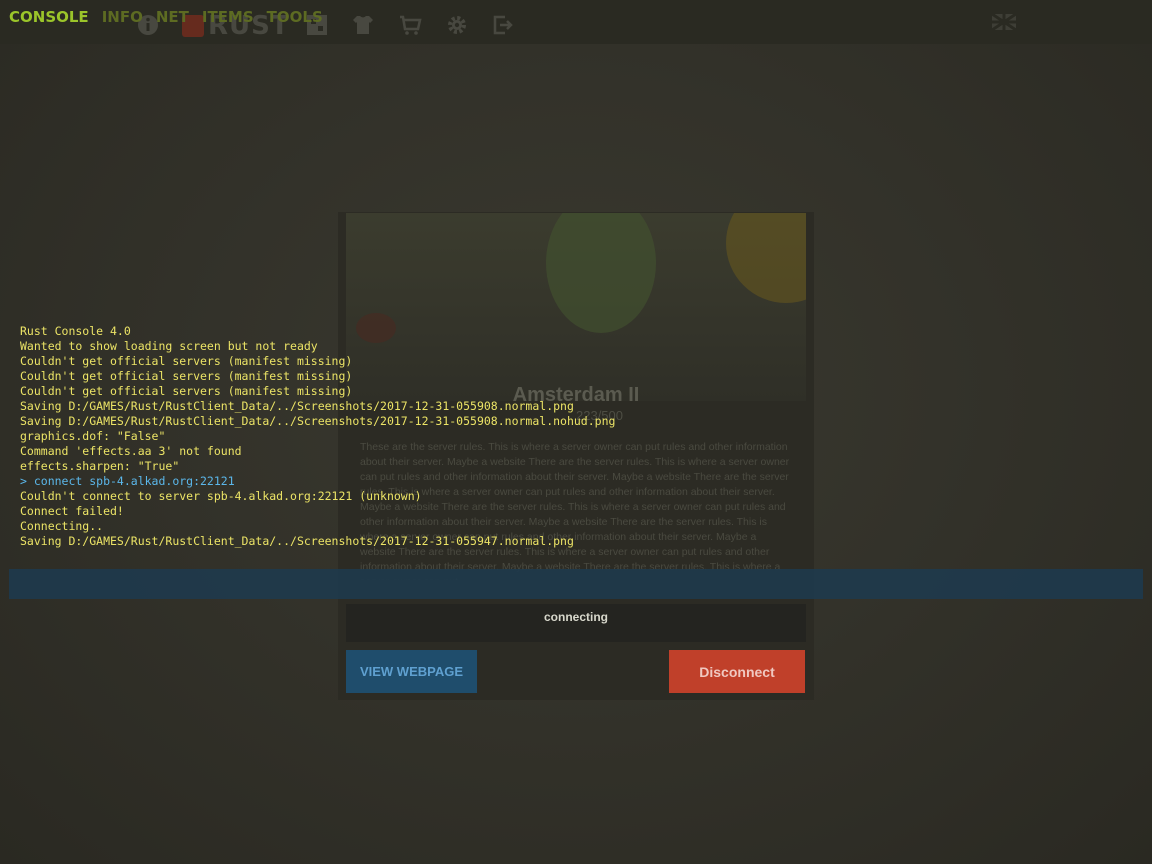 The height and width of the screenshot is (864, 1152). What do you see at coordinates (457, 25) in the screenshot?
I see `gear-icon` at bounding box center [457, 25].